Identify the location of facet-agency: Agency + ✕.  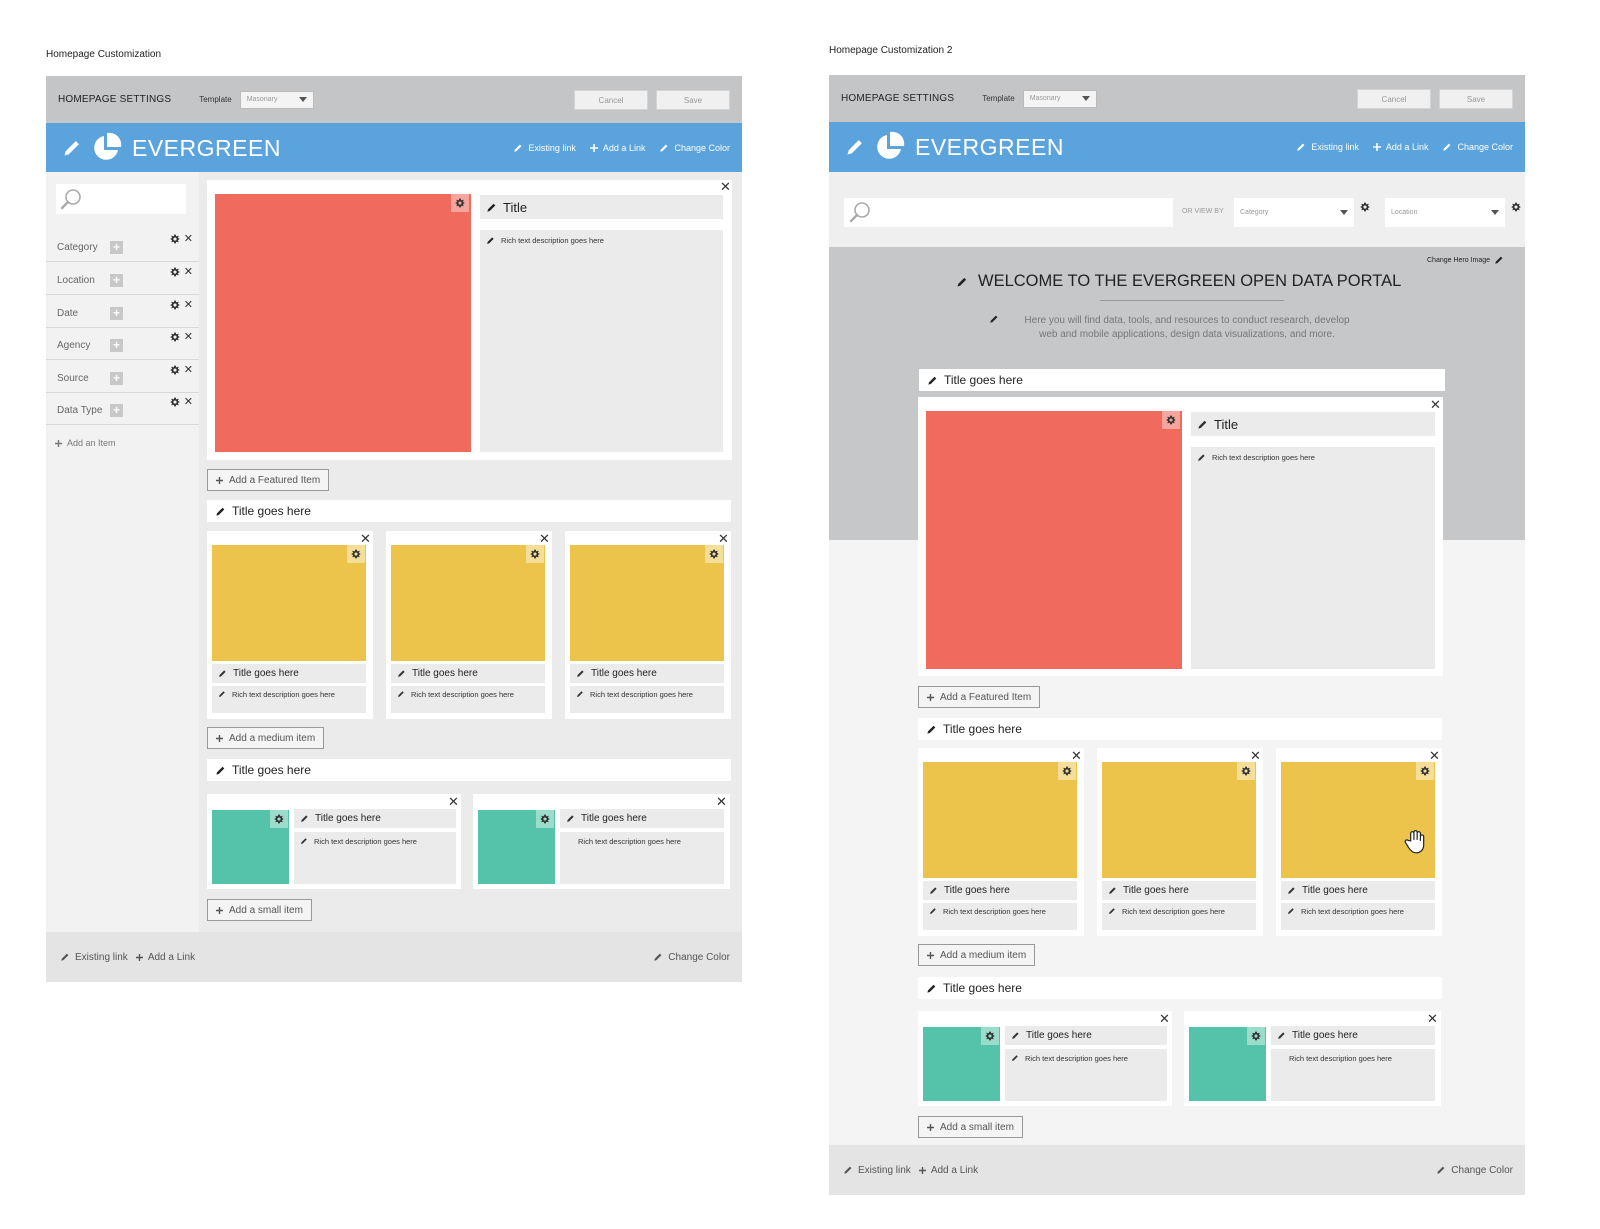
(122, 343).